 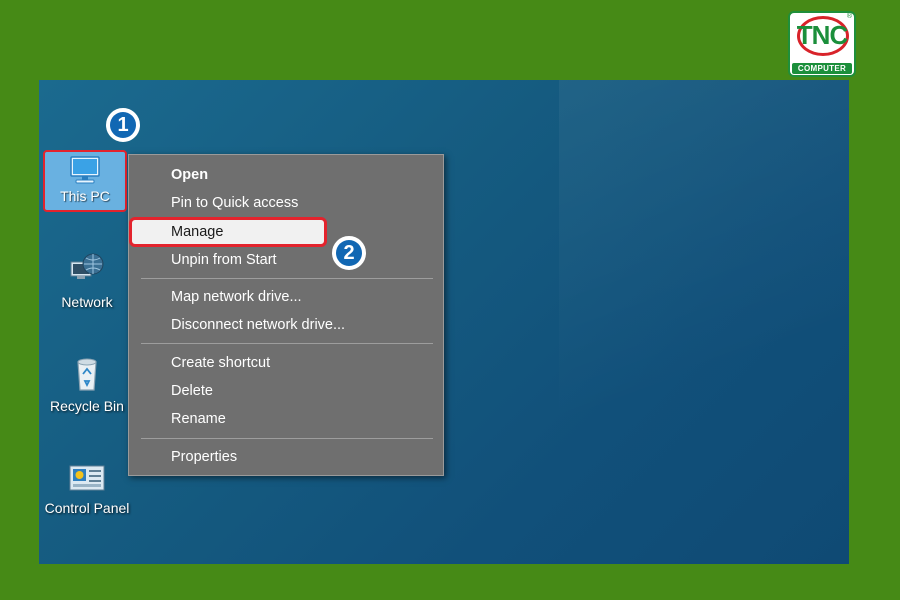 What do you see at coordinates (822, 68) in the screenshot?
I see `logo-subtext: COMPUTER` at bounding box center [822, 68].